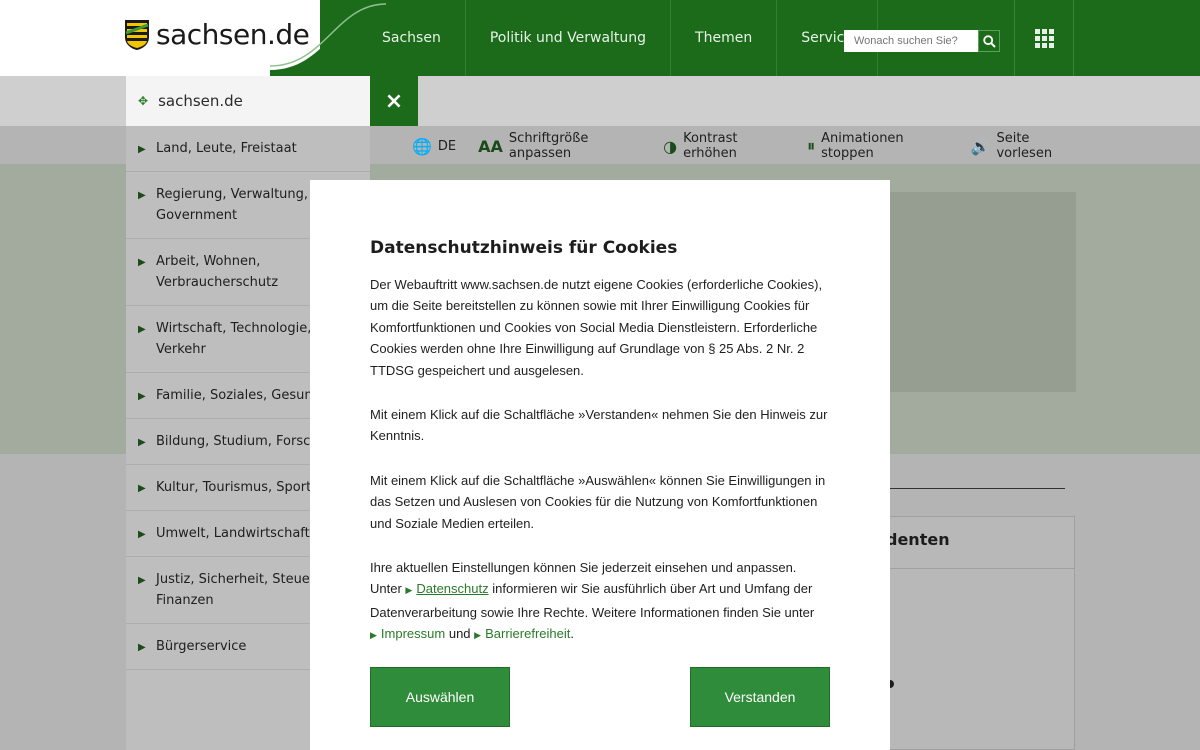 The height and width of the screenshot is (750, 1200). I want to click on app-menu-button, so click(1044, 38).